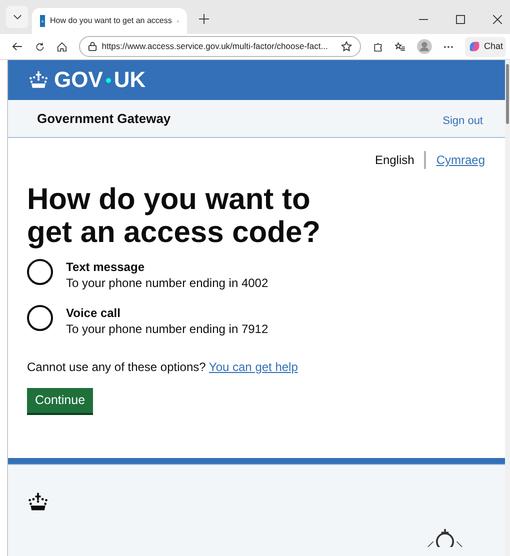  Describe the element at coordinates (394, 160) in the screenshot. I see `language-current: English` at that location.